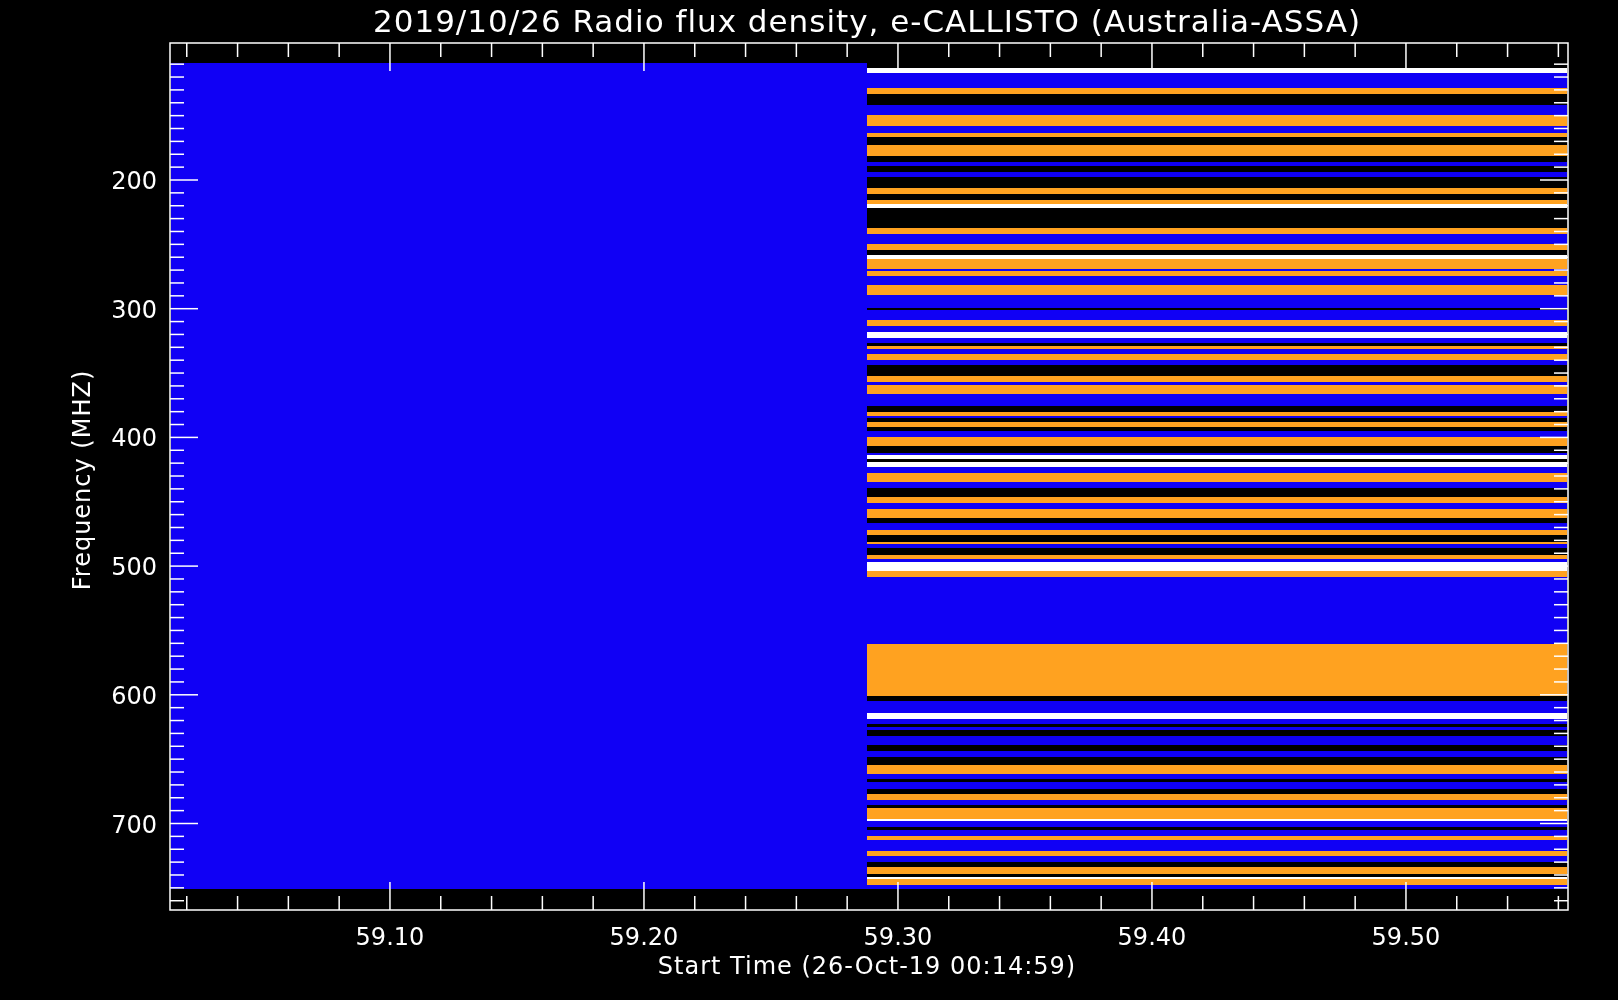 The width and height of the screenshot is (1618, 1000). I want to click on x-tick-label: 59.10, so click(390, 937).